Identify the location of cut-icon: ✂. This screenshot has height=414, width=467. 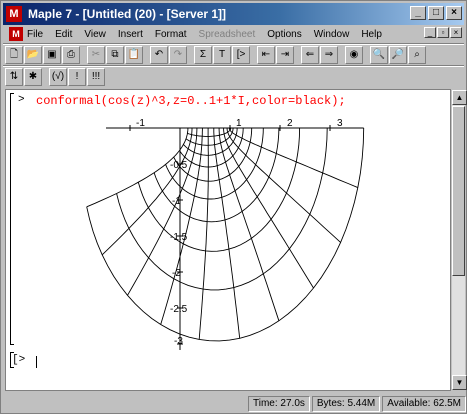
(96, 55).